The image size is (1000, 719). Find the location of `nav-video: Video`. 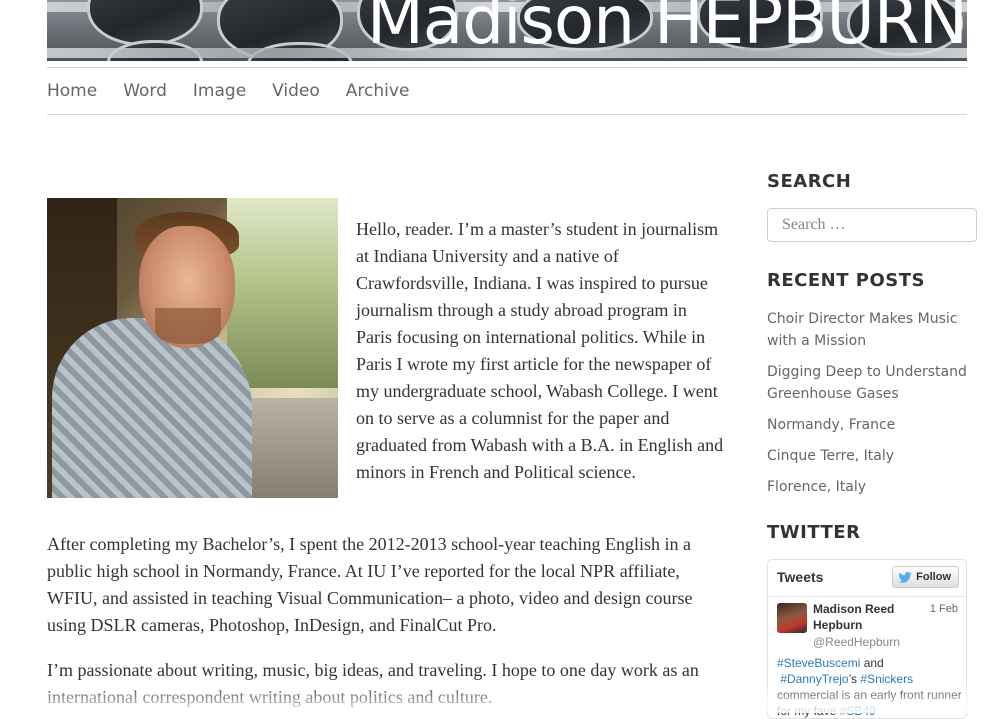

nav-video: Video is located at coordinates (296, 91).